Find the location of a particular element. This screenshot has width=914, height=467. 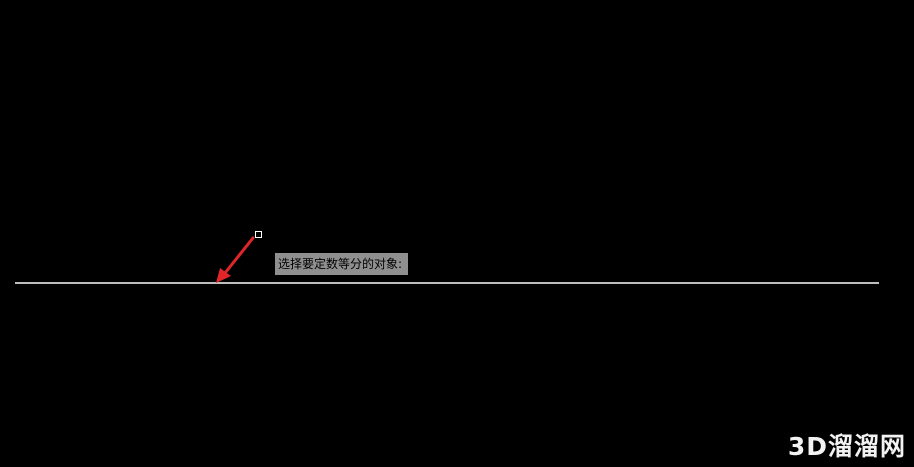

line-object is located at coordinates (447, 283).